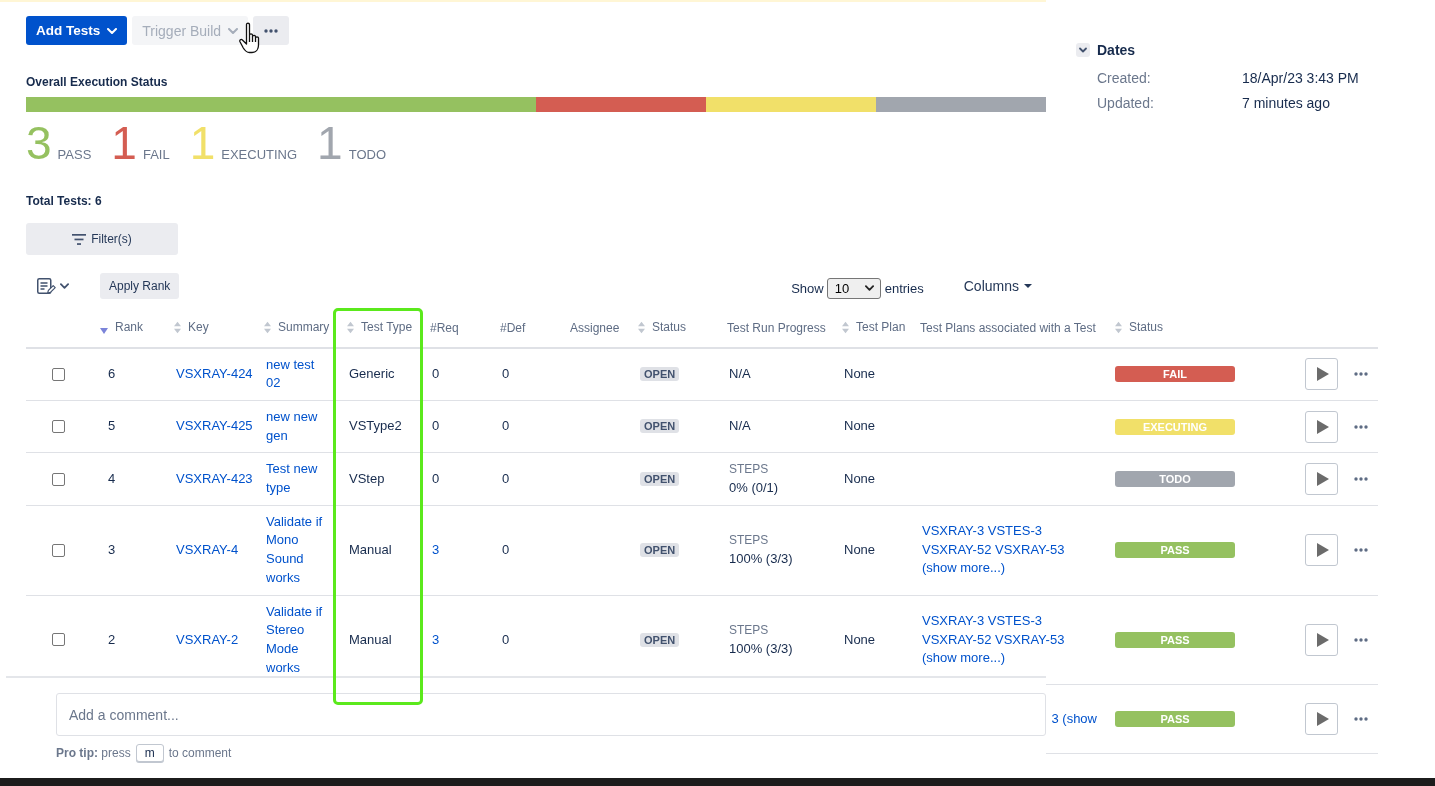 This screenshot has width=1435, height=786. Describe the element at coordinates (102, 239) in the screenshot. I see `filter-button: Filter(s)` at that location.